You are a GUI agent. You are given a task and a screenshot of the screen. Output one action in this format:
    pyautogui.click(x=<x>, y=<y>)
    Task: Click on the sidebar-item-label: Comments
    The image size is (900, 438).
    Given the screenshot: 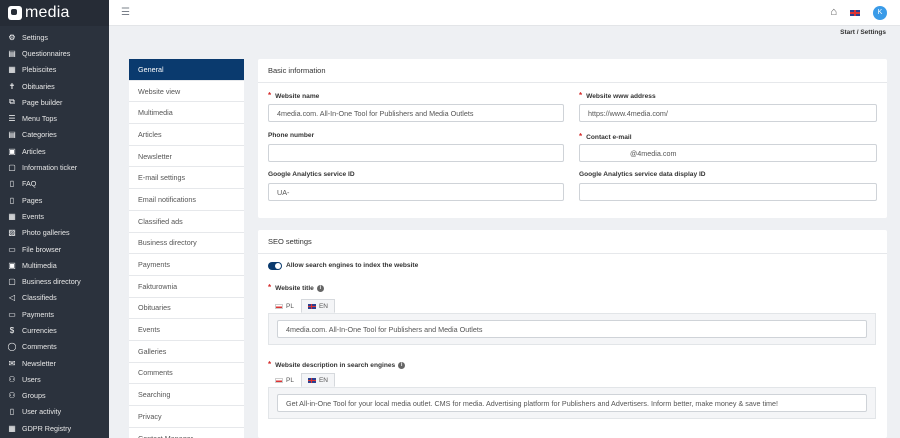 What is the action you would take?
    pyautogui.click(x=39, y=347)
    